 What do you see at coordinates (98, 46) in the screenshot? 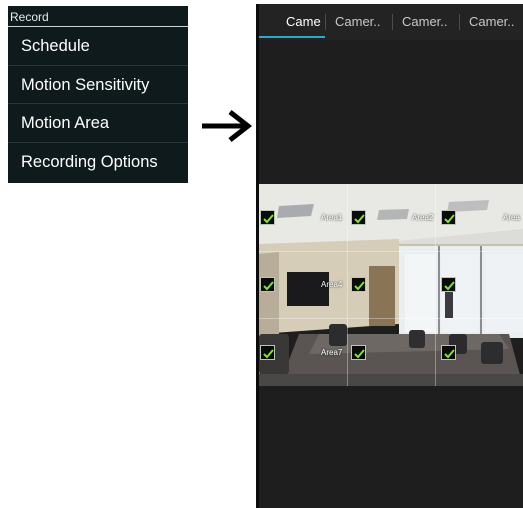
I see `menu-item-schedule: Schedule` at bounding box center [98, 46].